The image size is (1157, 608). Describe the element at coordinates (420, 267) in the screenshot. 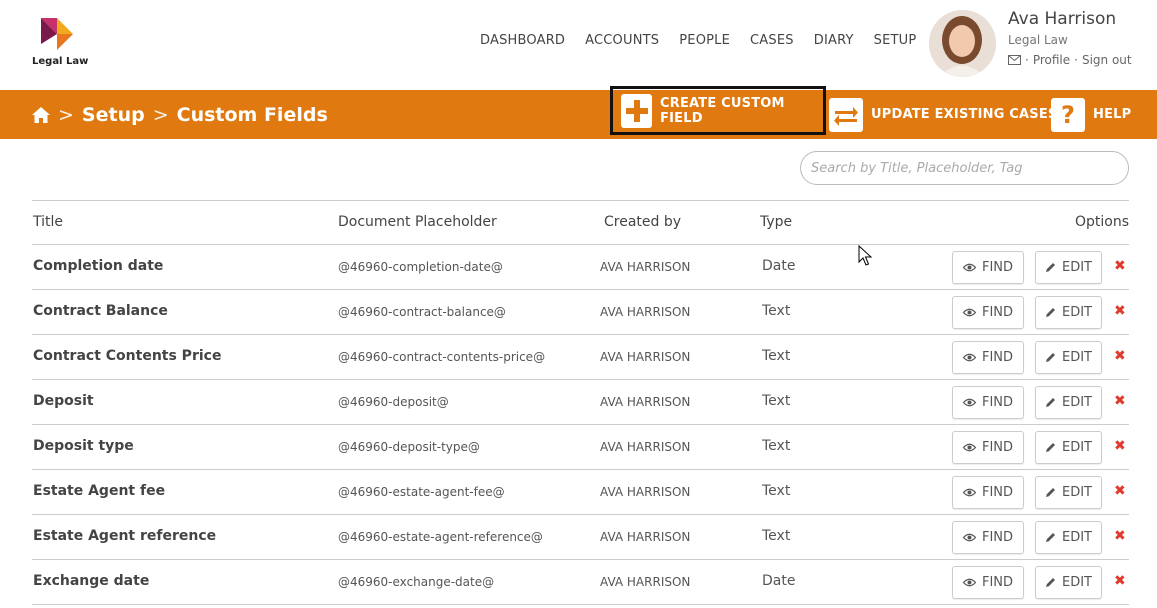

I see `field-placeholder: @46960-completion-date@` at that location.